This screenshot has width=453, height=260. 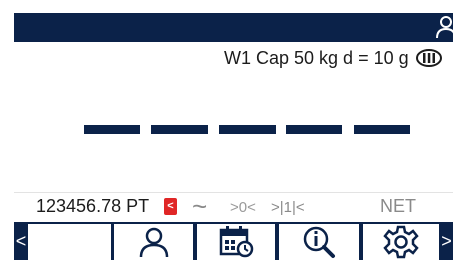 I want to click on softkey-user, so click(x=153, y=242).